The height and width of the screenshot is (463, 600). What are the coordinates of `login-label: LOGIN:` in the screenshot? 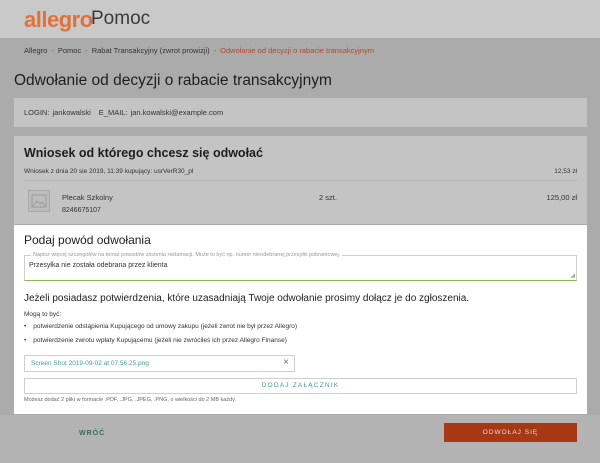 It's located at (37, 112).